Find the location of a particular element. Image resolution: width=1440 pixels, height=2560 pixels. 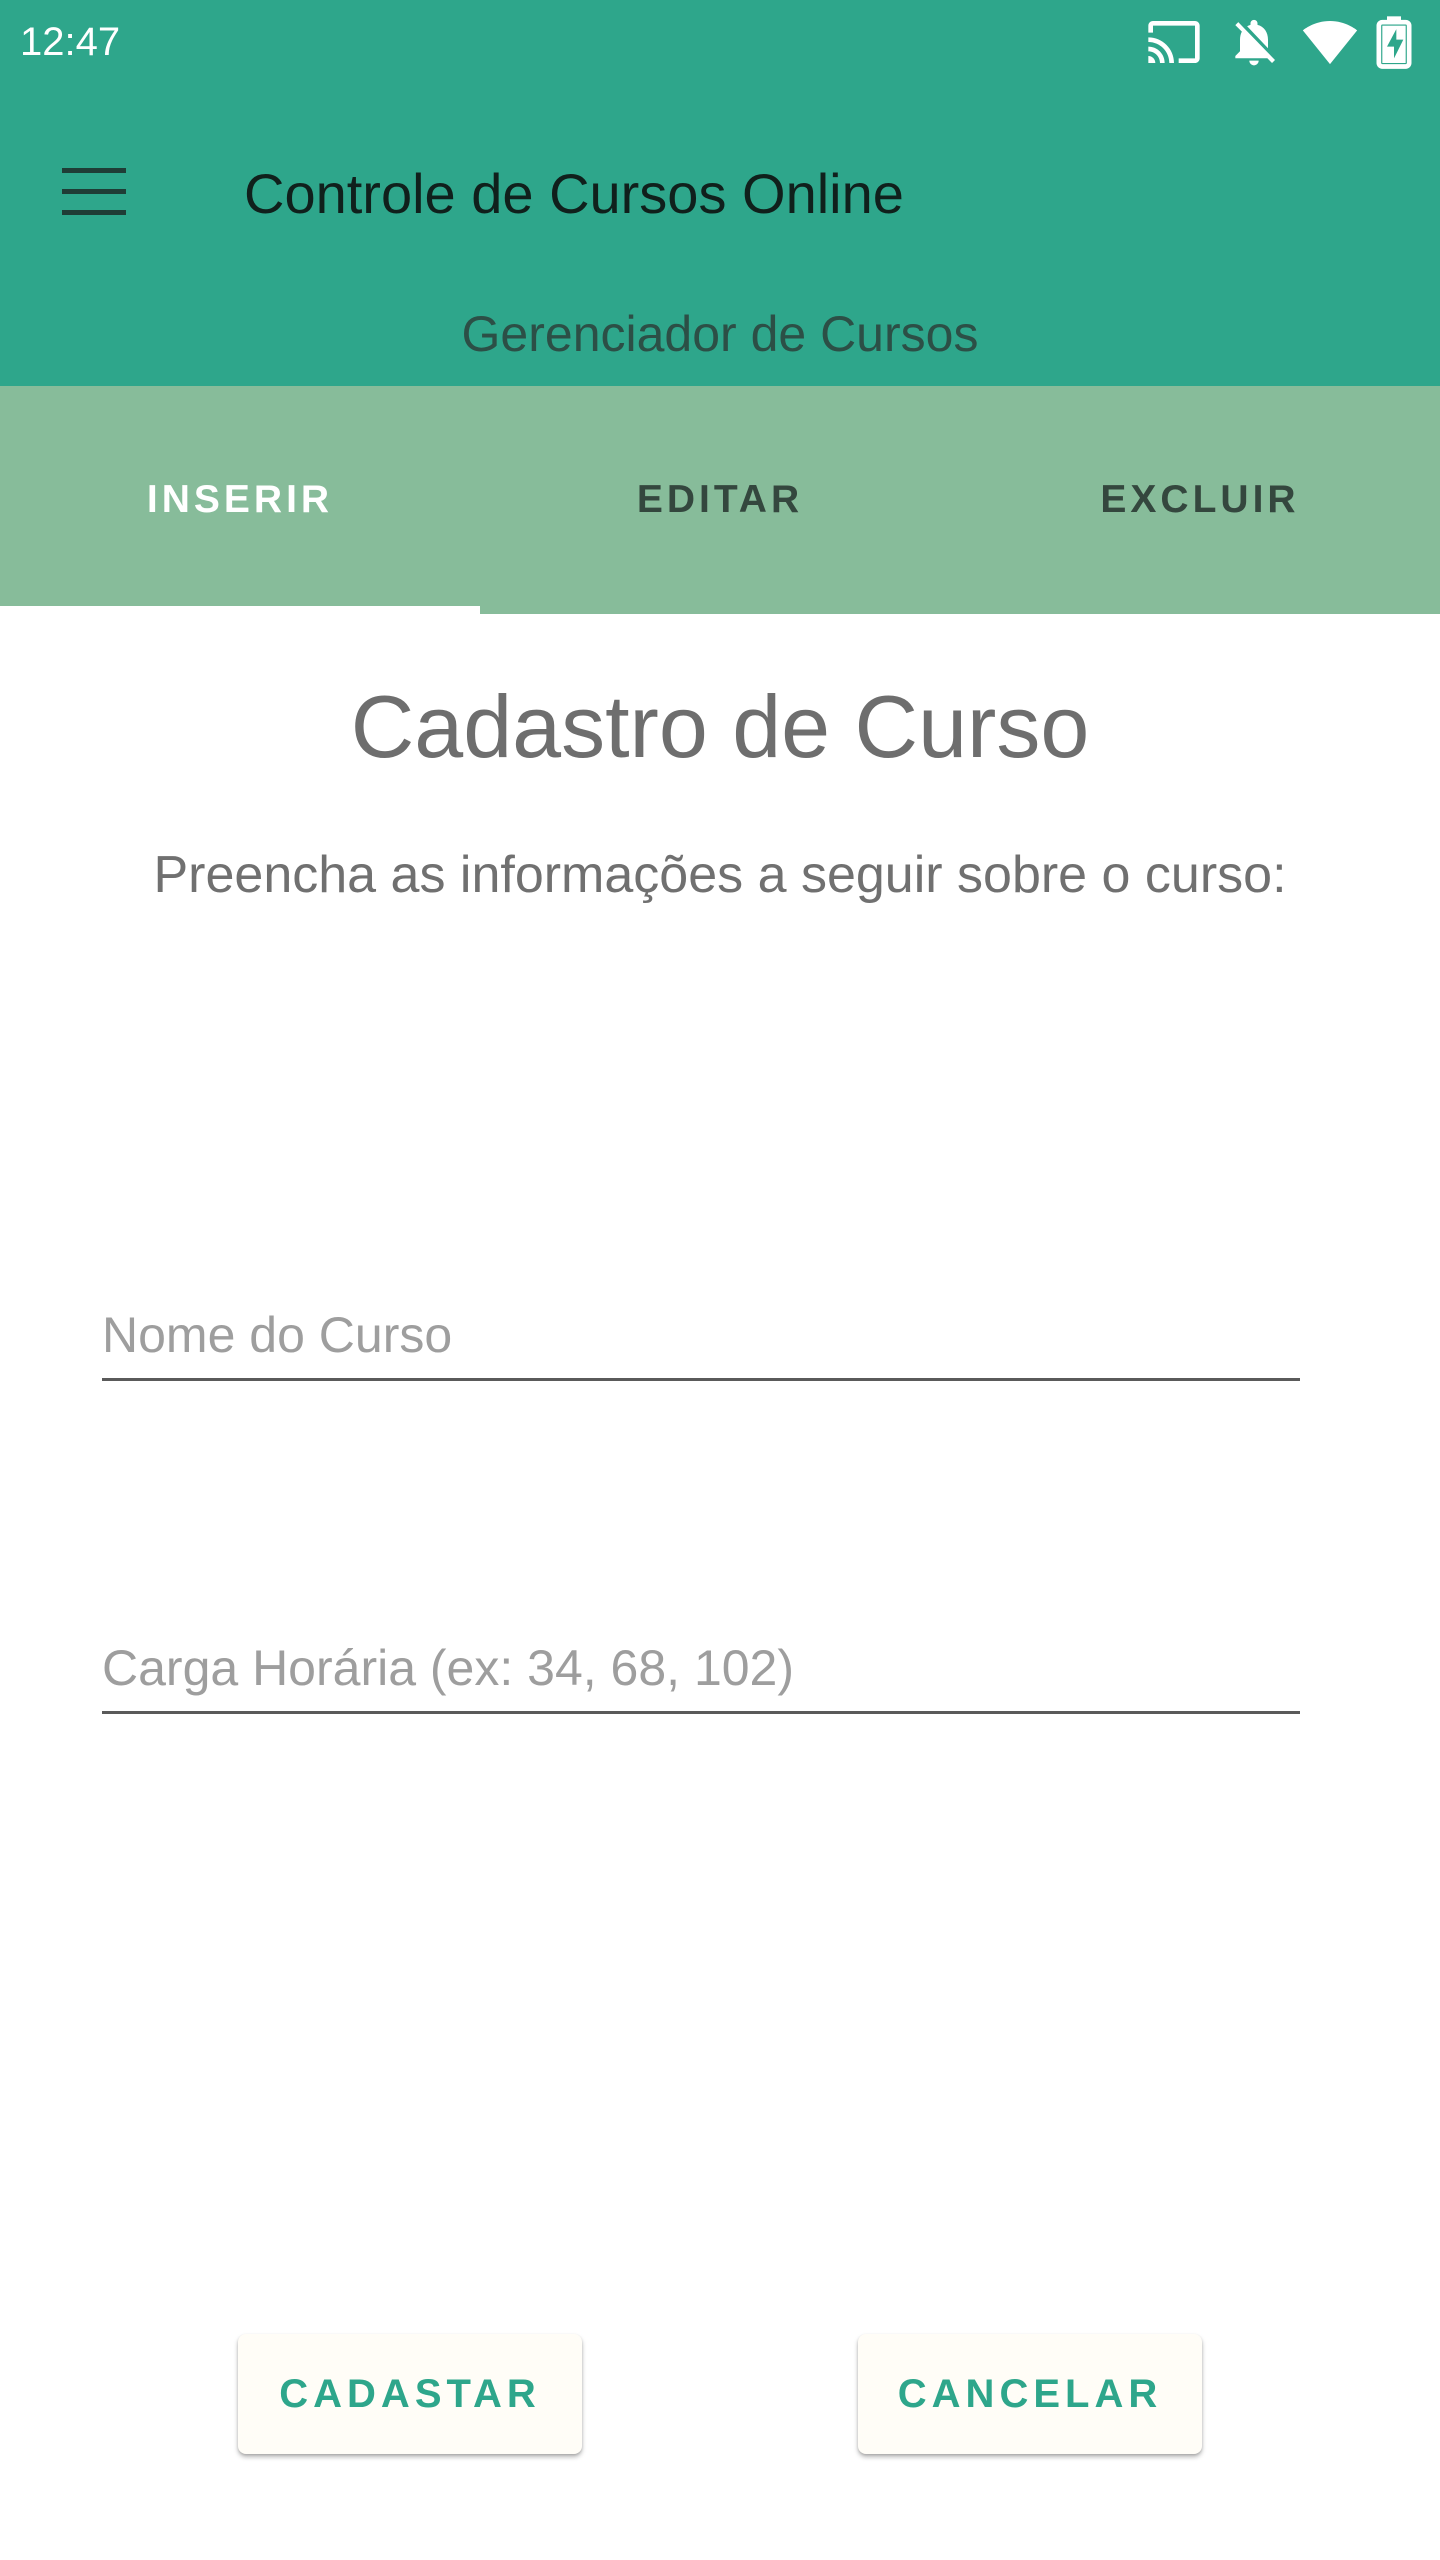

workload-input is located at coordinates (701, 1669).